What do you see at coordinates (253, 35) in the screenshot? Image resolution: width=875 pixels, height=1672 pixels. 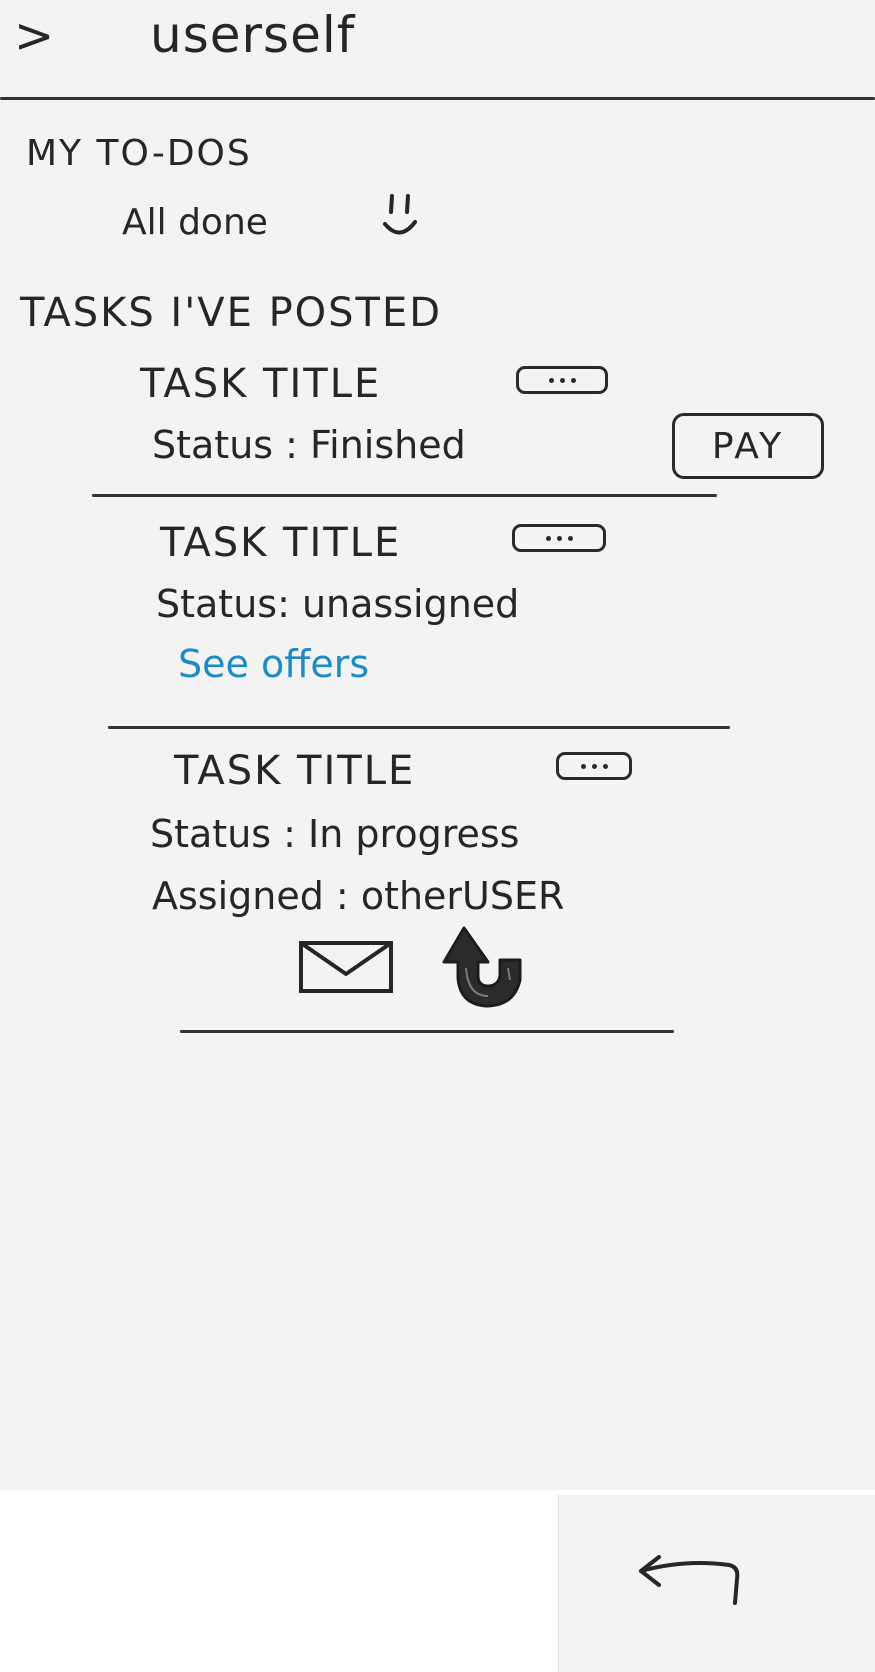 I see `app-title: userself` at bounding box center [253, 35].